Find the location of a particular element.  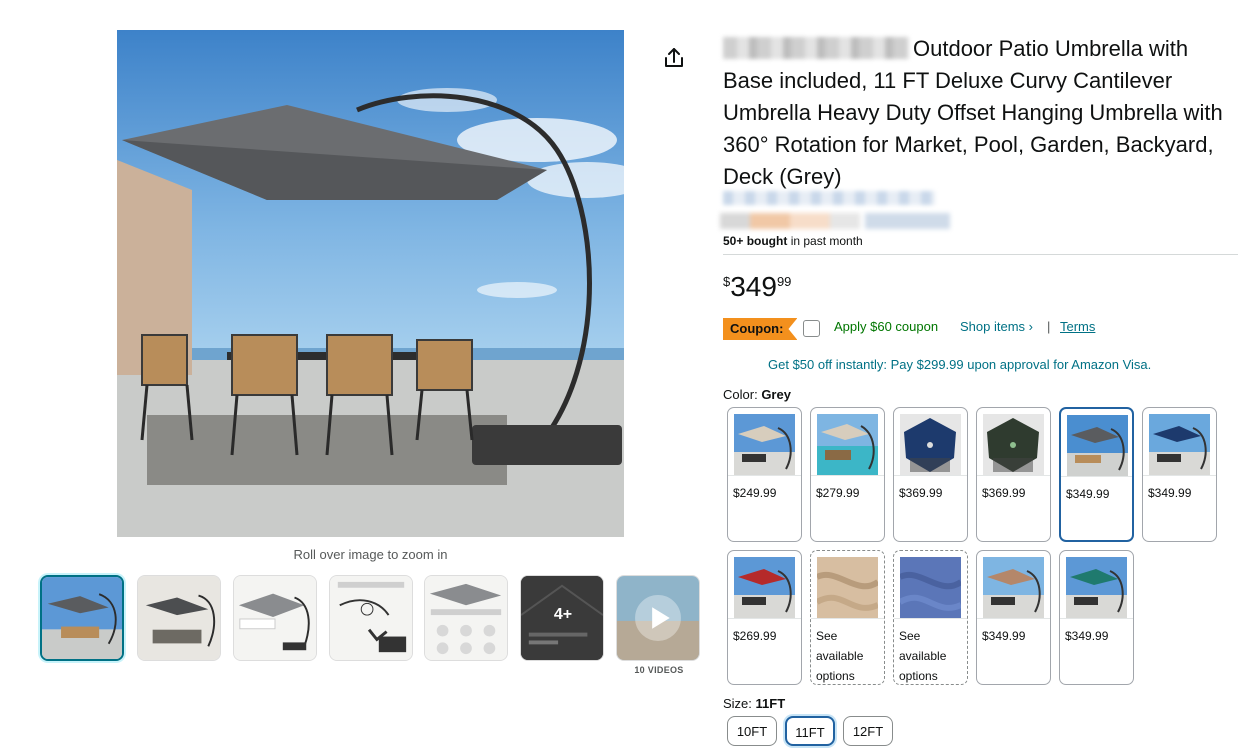

coupon-badge: Coupon: is located at coordinates (760, 329).